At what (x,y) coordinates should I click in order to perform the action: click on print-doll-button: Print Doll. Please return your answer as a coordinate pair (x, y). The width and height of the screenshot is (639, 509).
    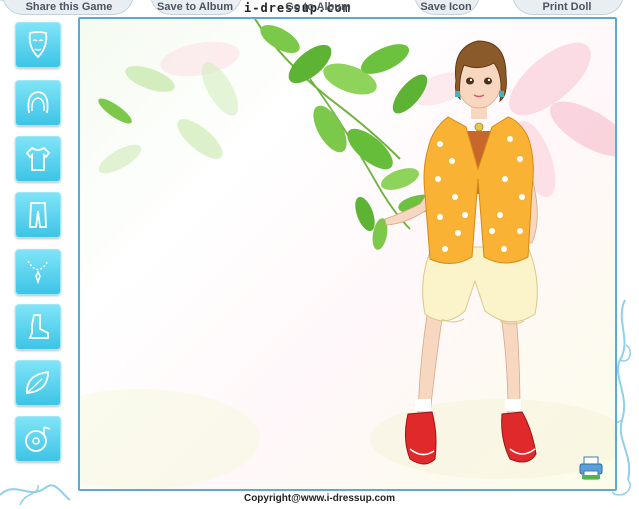
    Looking at the image, I should click on (567, 7).